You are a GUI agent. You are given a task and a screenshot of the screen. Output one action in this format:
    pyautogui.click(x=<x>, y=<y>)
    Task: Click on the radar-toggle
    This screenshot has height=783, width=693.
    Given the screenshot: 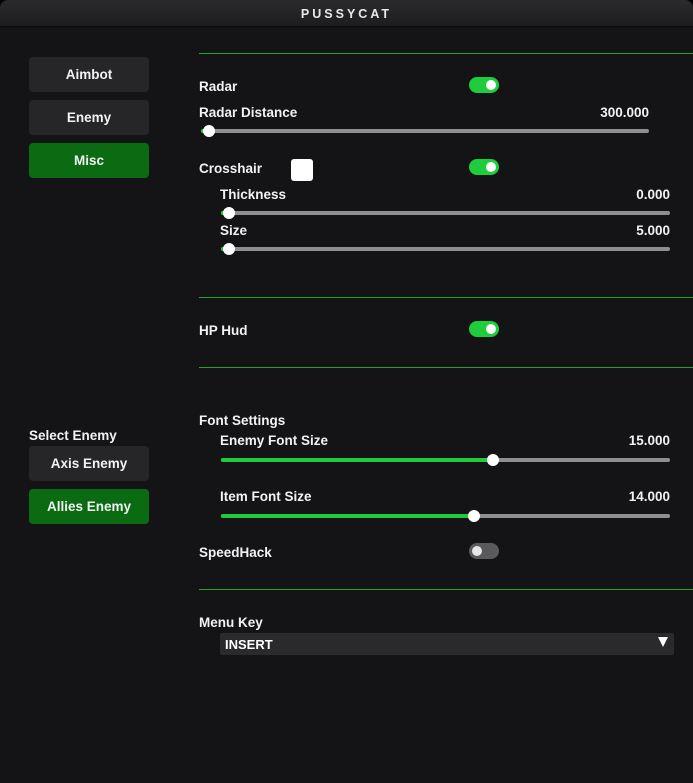 What is the action you would take?
    pyautogui.click(x=484, y=85)
    